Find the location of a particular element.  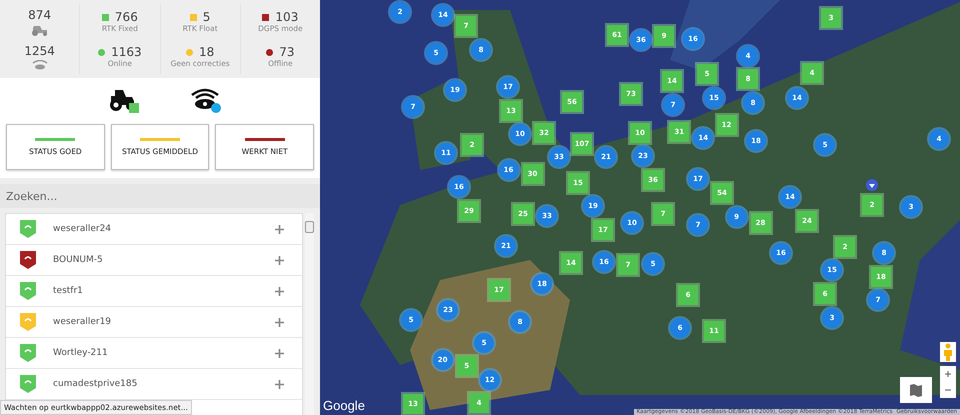

device-item: weseraller19 is located at coordinates (154, 322).